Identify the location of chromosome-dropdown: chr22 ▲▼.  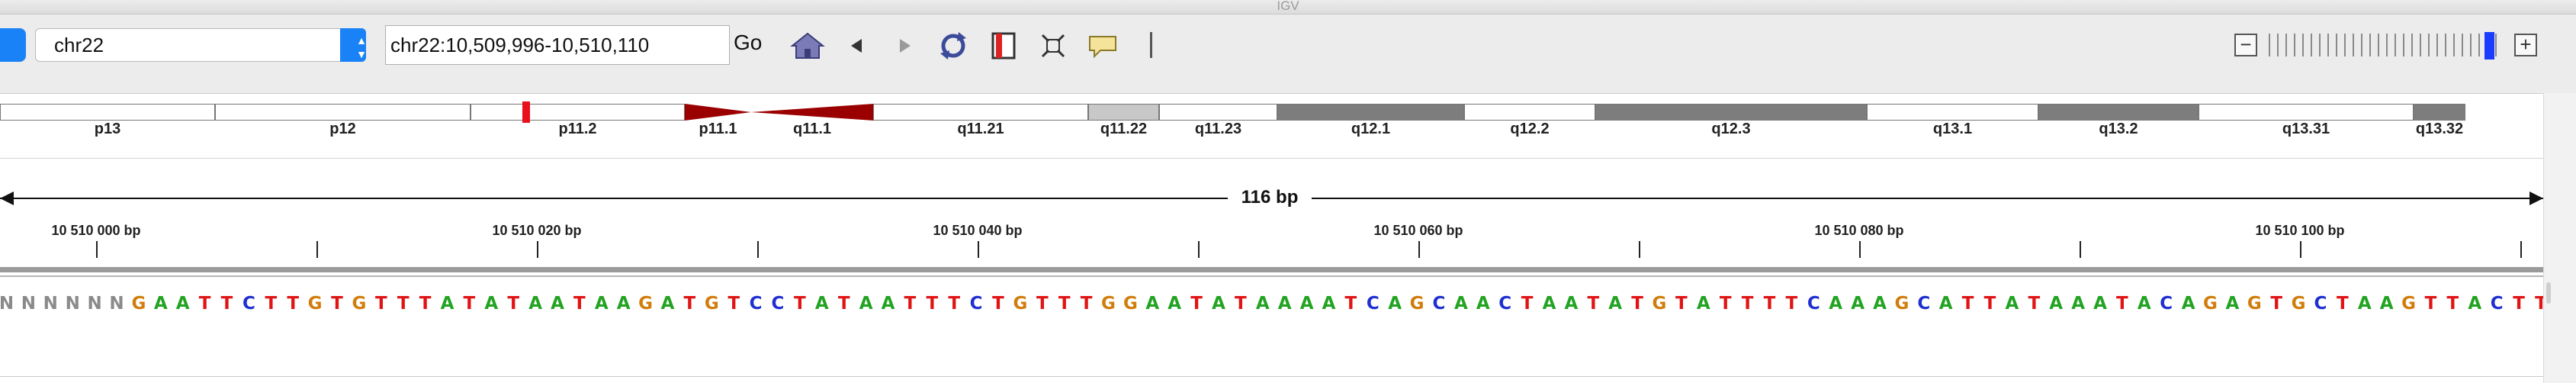
(201, 45).